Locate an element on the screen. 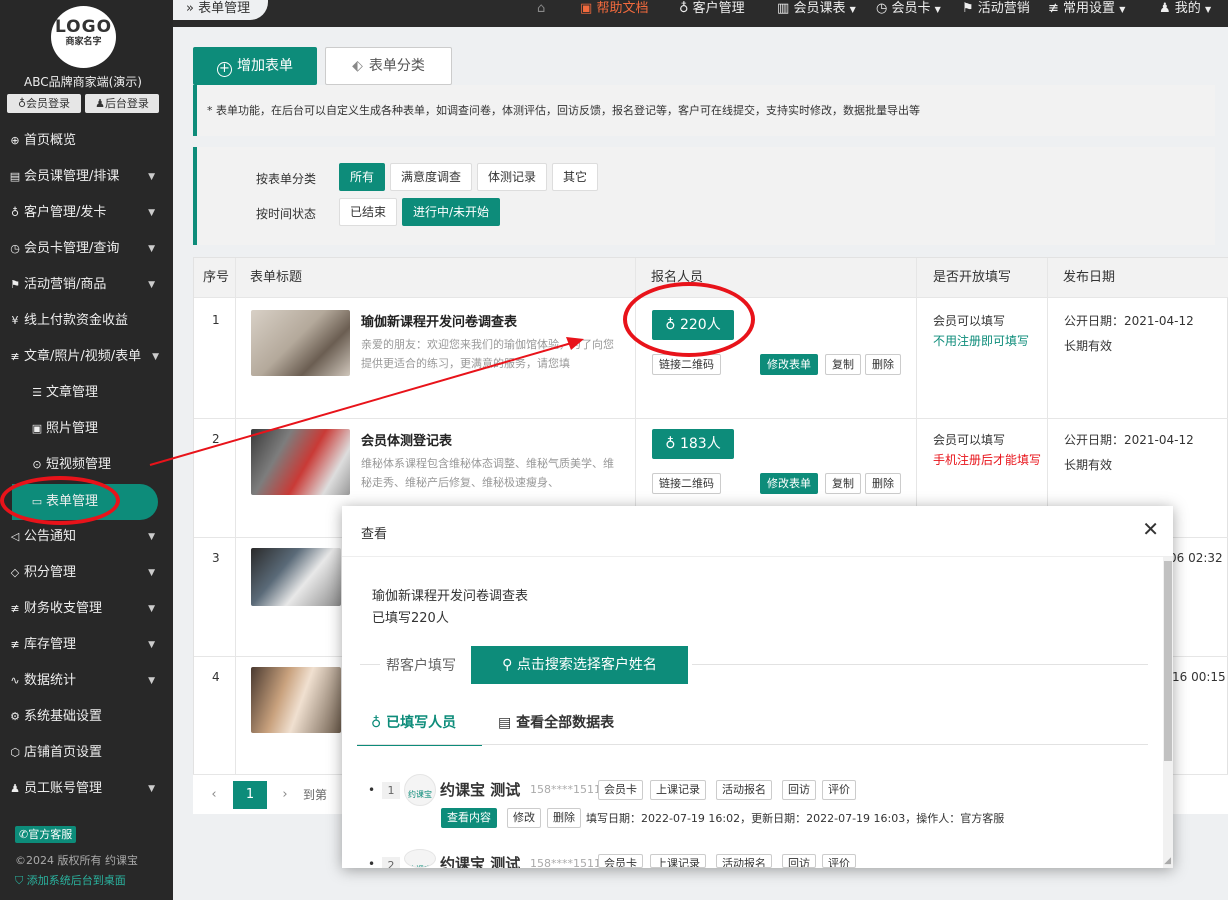 This screenshot has height=900, width=1228. search-customer-button: ⚲ 点击搜索选择客户姓名 is located at coordinates (579, 665).